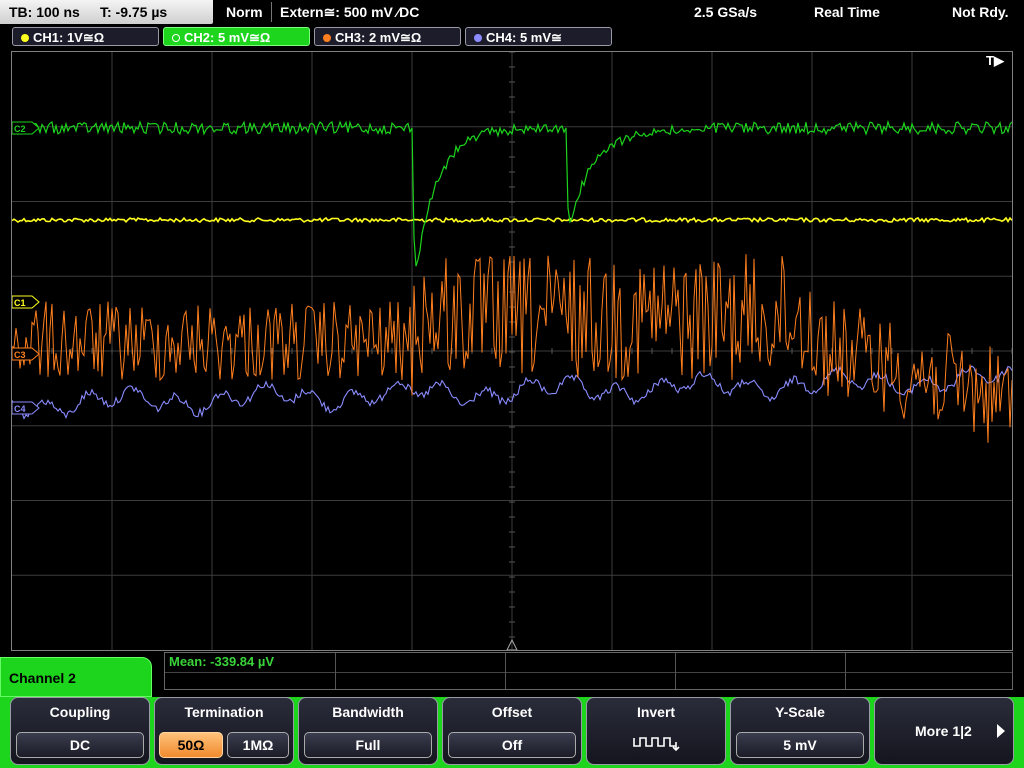 The width and height of the screenshot is (1024, 768). I want to click on channel-marker-label: C1, so click(20, 303).